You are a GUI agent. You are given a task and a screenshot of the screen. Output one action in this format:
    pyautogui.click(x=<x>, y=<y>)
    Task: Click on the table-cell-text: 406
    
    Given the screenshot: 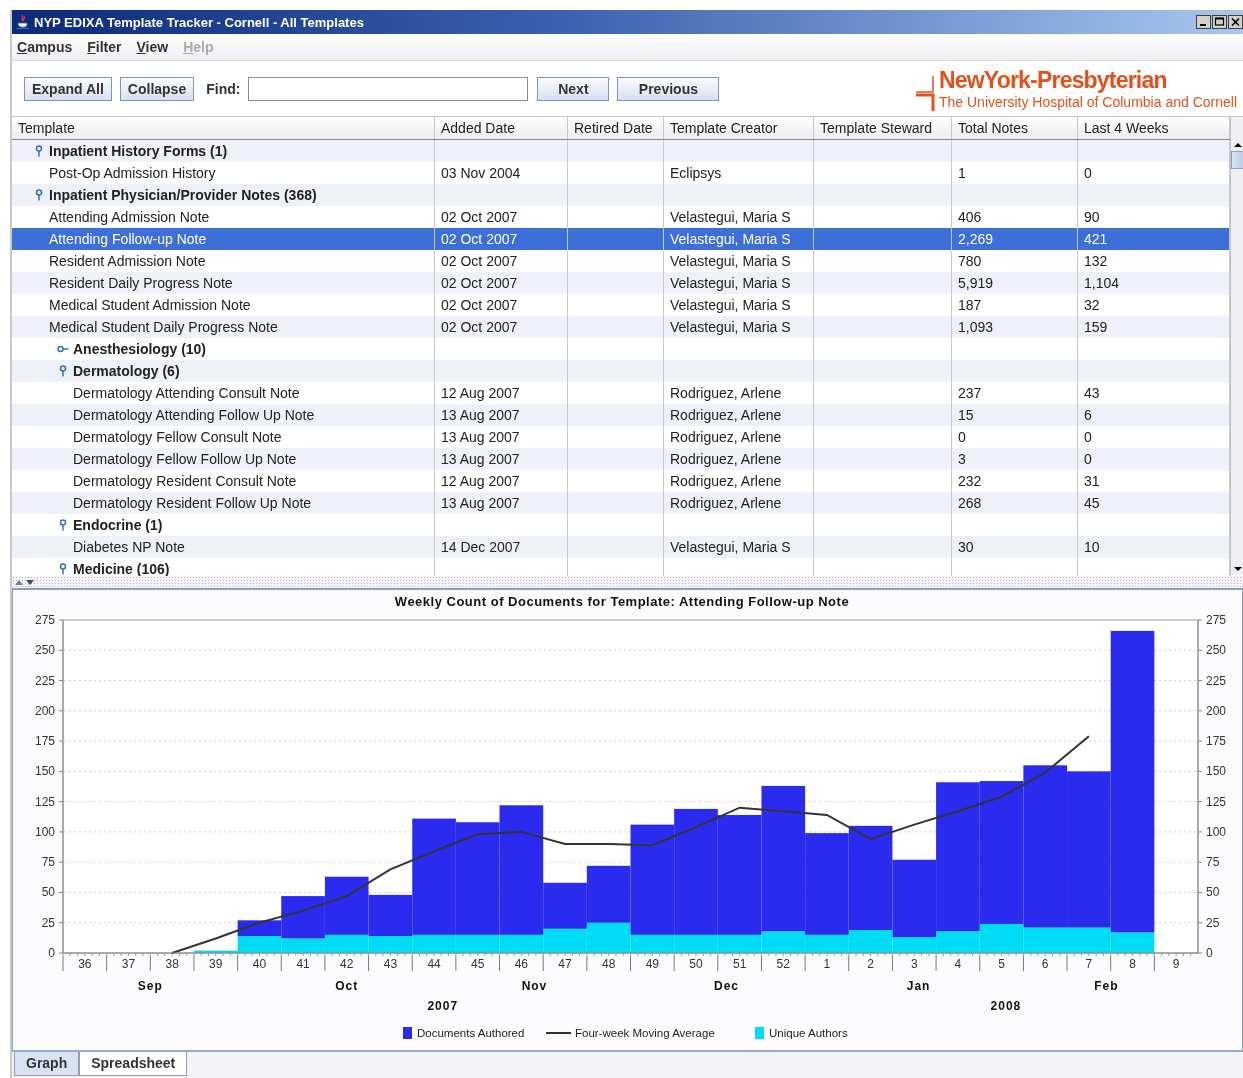 What is the action you would take?
    pyautogui.click(x=970, y=217)
    